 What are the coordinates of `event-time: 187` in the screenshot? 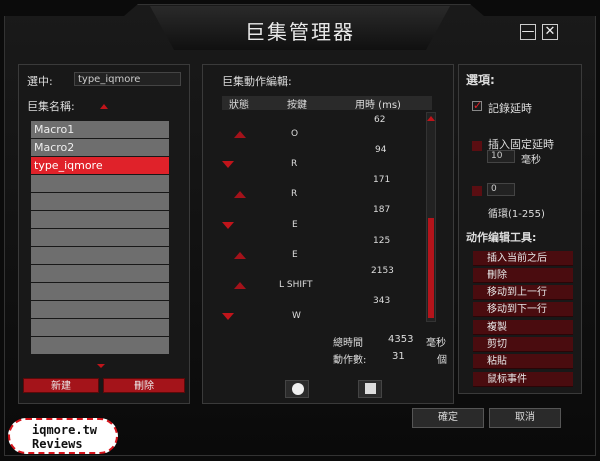 It's located at (382, 210).